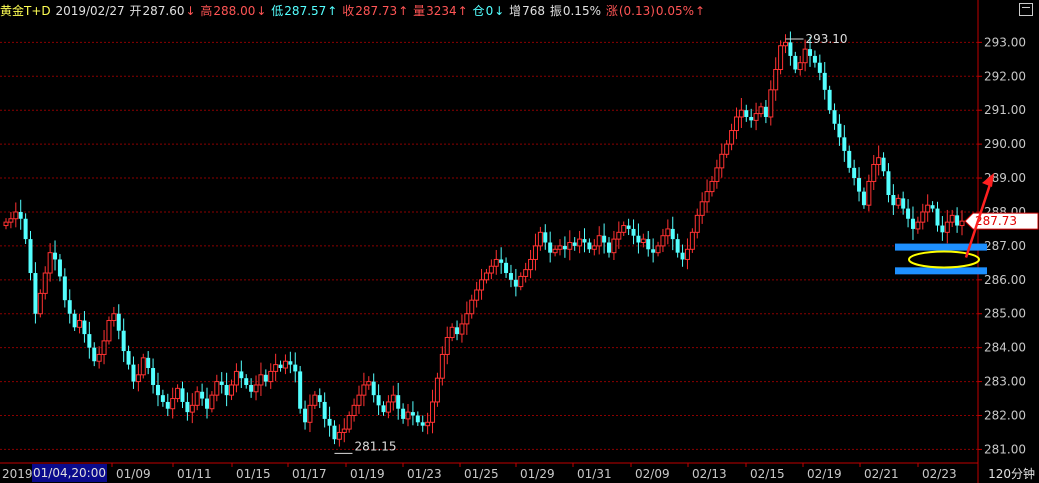 This screenshot has height=483, width=1039. Describe the element at coordinates (194, 474) in the screenshot. I see `x-tick-label: 01/11` at that location.